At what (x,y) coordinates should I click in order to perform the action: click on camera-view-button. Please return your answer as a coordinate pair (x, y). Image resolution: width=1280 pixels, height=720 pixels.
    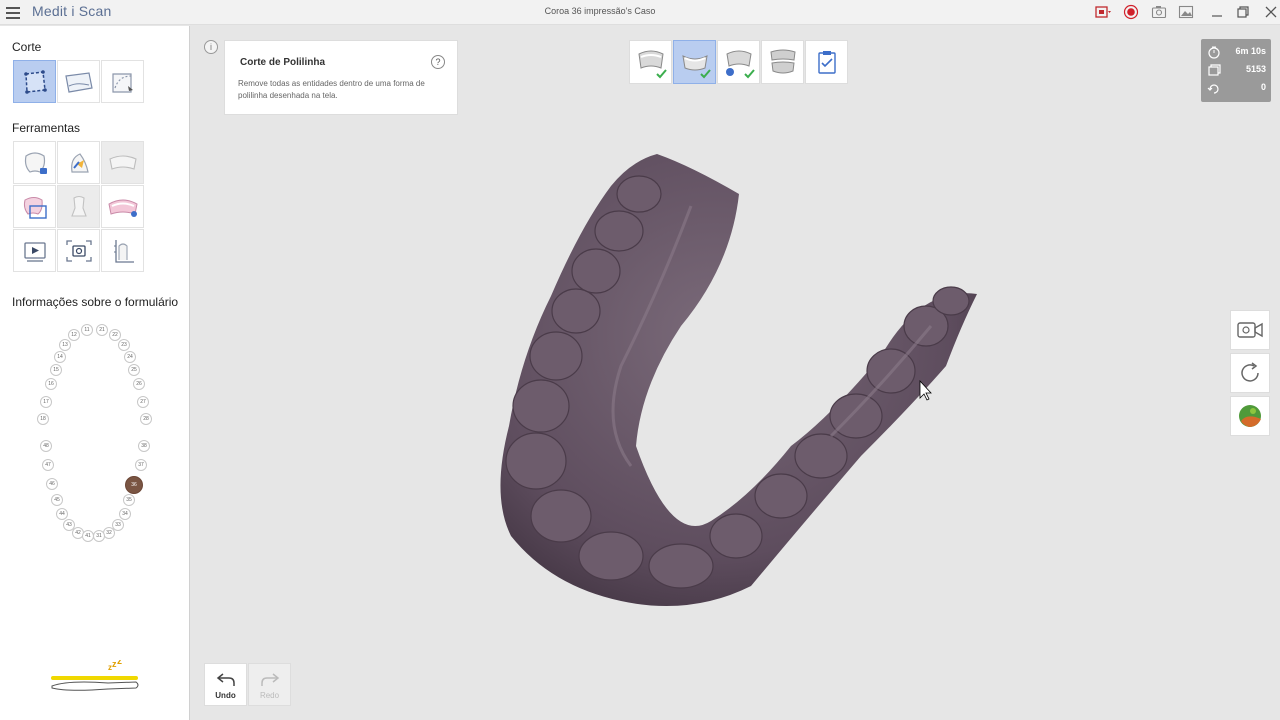
    Looking at the image, I should click on (1250, 330).